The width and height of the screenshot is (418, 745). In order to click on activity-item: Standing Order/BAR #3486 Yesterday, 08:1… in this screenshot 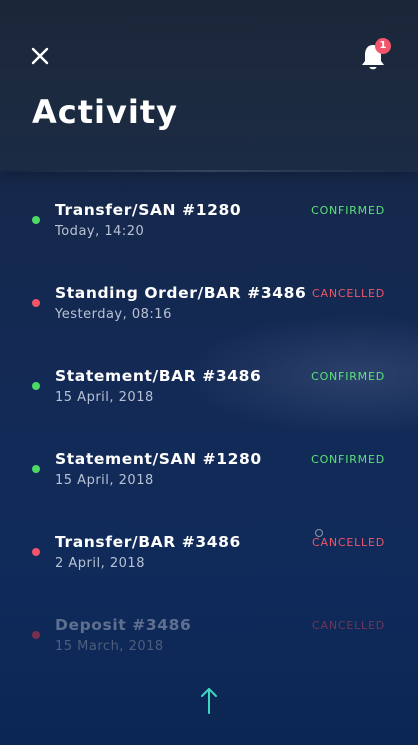, I will do `click(209, 290)`.